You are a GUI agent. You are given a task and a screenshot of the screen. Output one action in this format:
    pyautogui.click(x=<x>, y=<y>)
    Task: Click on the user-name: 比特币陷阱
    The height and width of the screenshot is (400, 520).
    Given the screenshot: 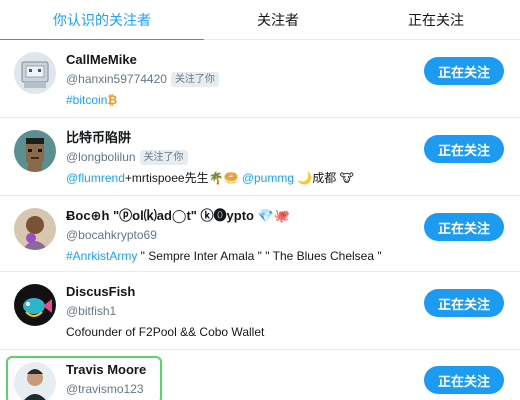 What is the action you would take?
    pyautogui.click(x=241, y=138)
    